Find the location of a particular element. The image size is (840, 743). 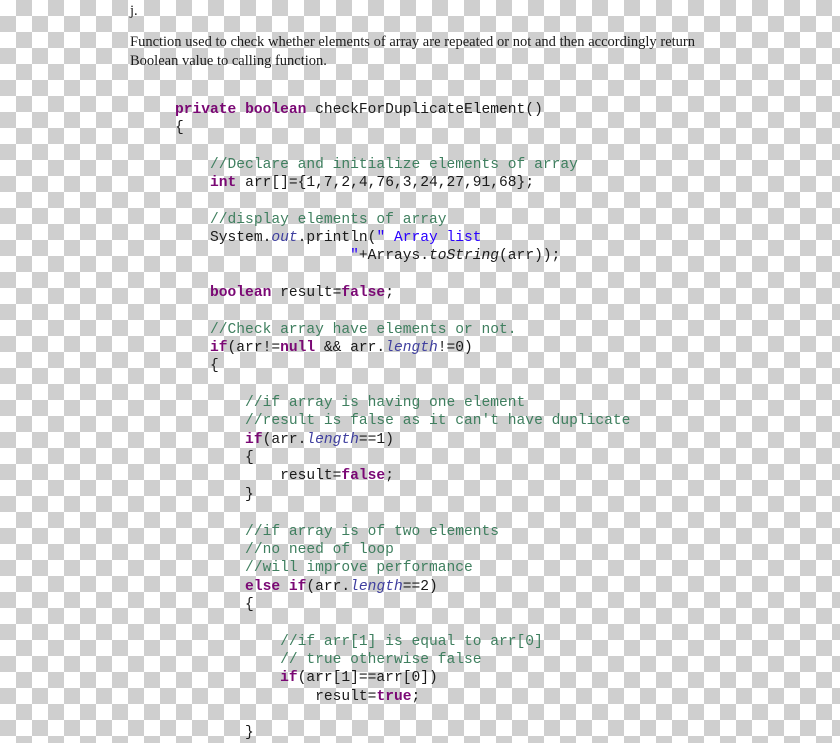

code-line: System.out.println(" Array list is located at coordinates (328, 238).